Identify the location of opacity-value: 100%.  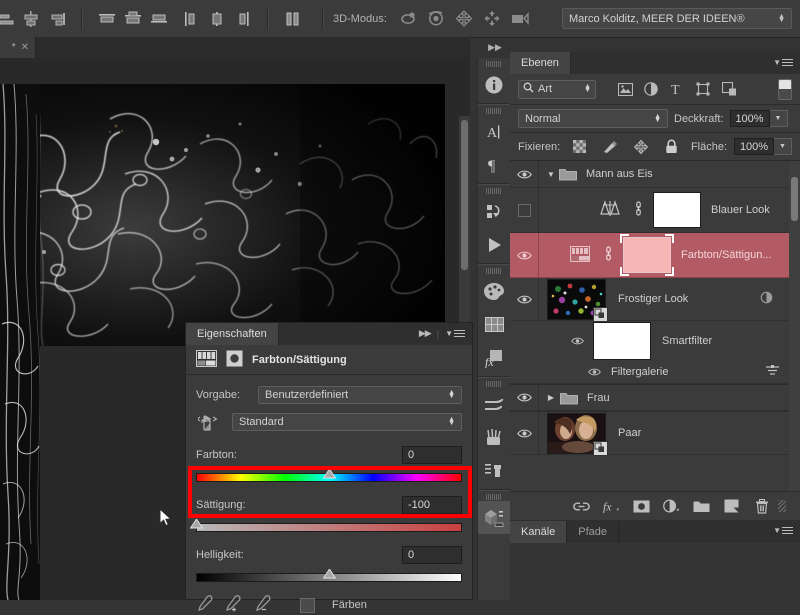
(750, 118).